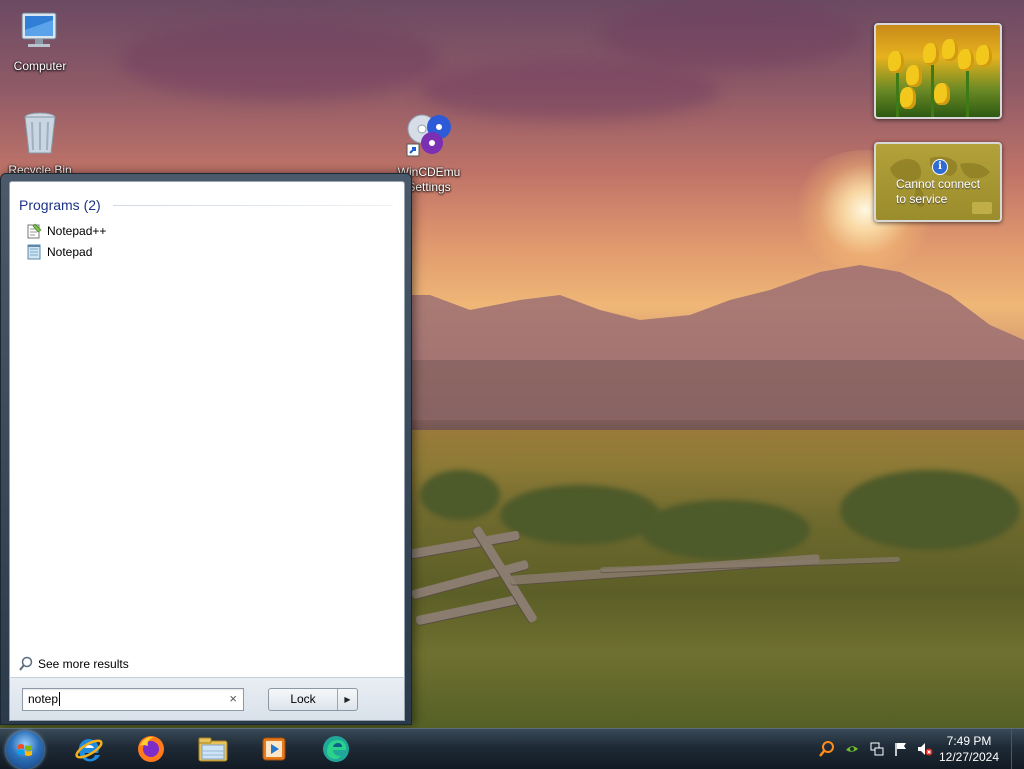  What do you see at coordinates (40, 66) in the screenshot?
I see `desktop-icon-label: Computer` at bounding box center [40, 66].